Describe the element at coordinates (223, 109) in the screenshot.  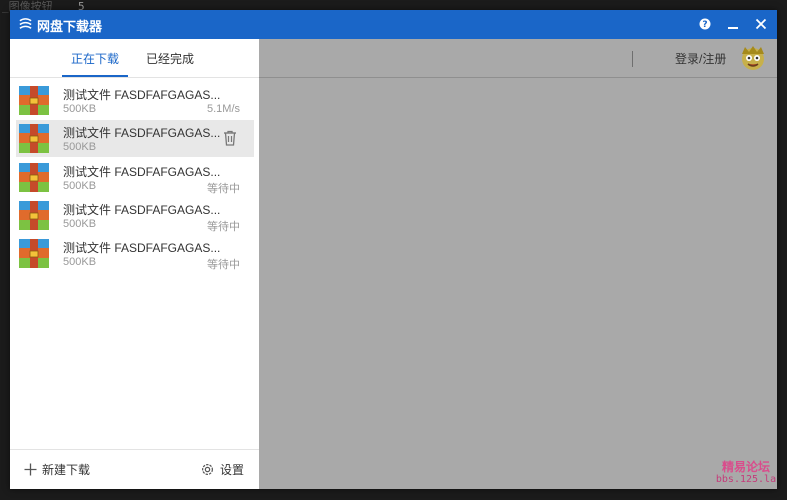
I see `download-speed: 5.1M/s` at that location.